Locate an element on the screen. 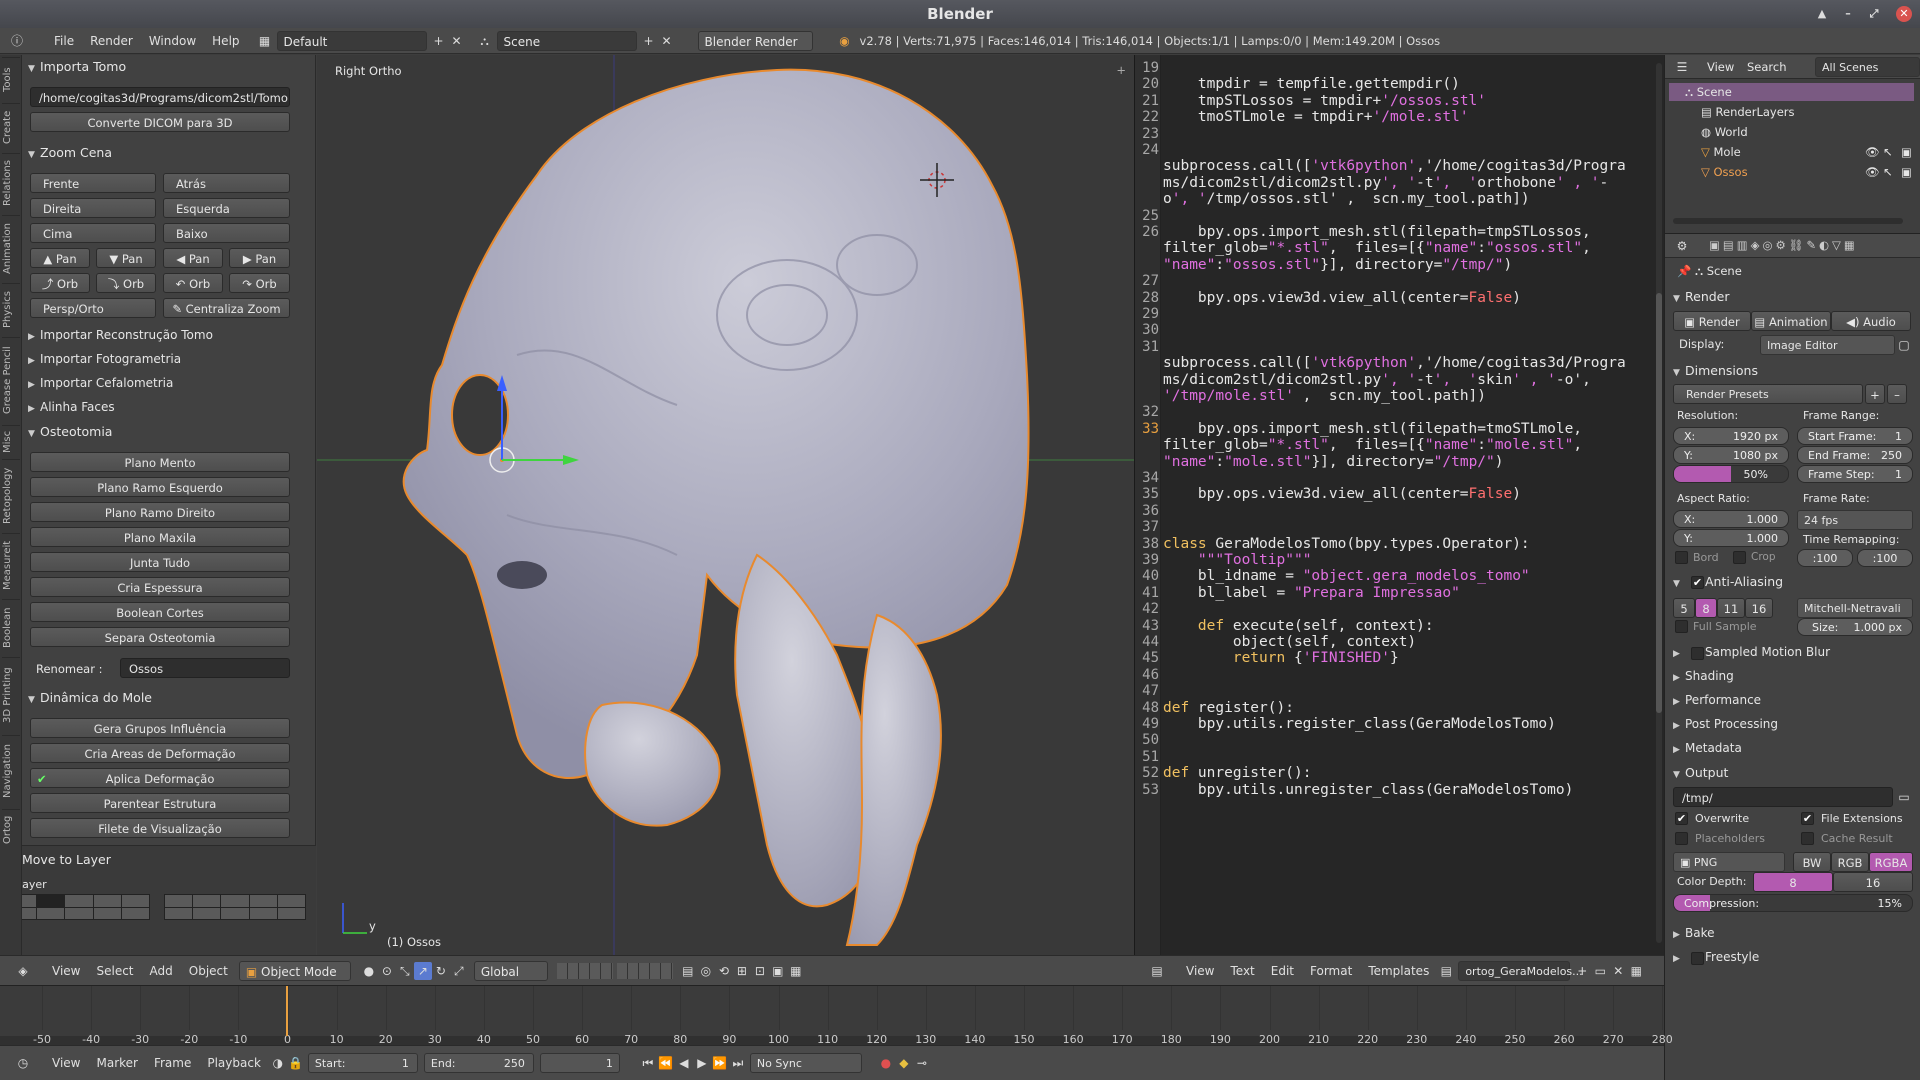 This screenshot has width=1920, height=1080. outliner-item-scene: ⛬ Scene is located at coordinates (1708, 92).